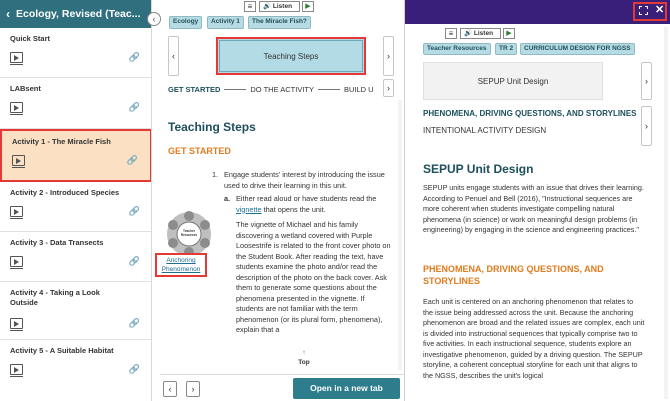 This screenshot has width=670, height=401. Describe the element at coordinates (173, 56) in the screenshot. I see `prev-step-arrow: ‹` at that location.